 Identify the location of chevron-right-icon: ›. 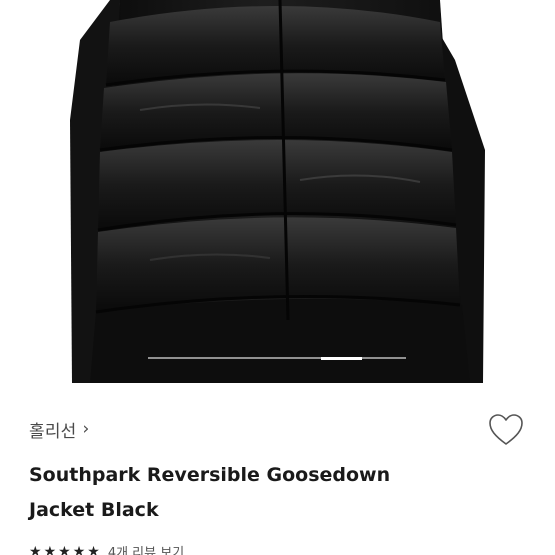
(86, 429).